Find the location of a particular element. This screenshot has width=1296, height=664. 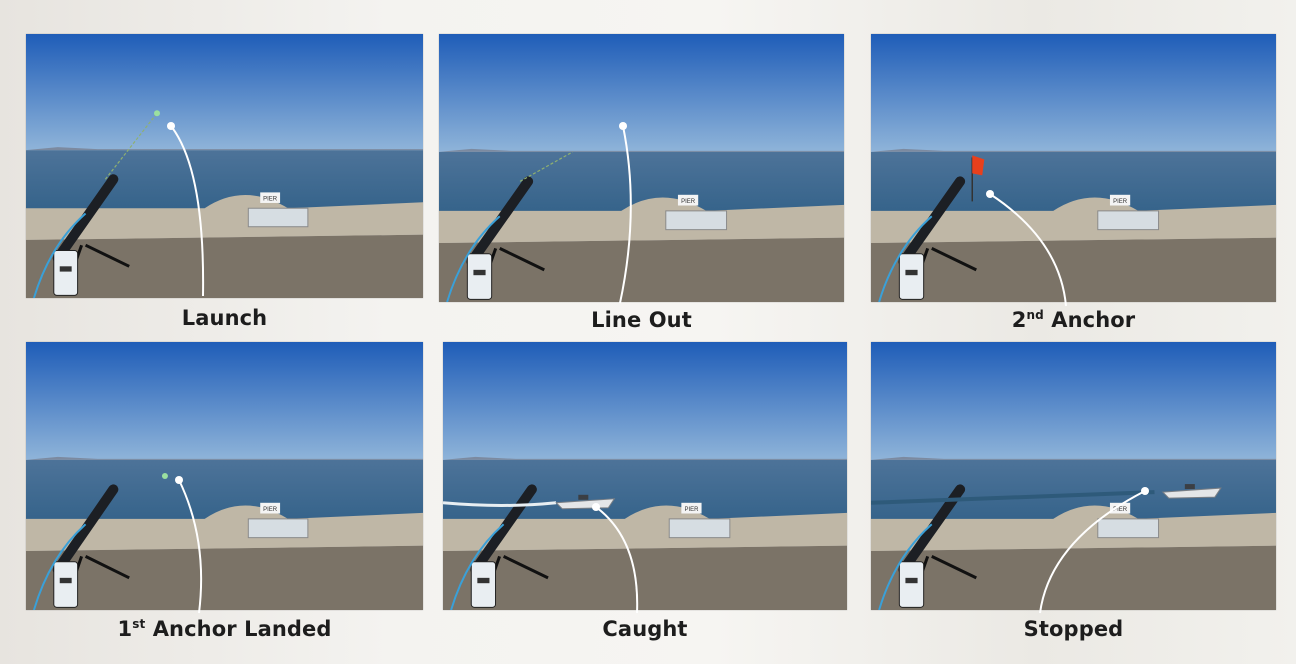

photo-launch: PIER is located at coordinates (224, 166).